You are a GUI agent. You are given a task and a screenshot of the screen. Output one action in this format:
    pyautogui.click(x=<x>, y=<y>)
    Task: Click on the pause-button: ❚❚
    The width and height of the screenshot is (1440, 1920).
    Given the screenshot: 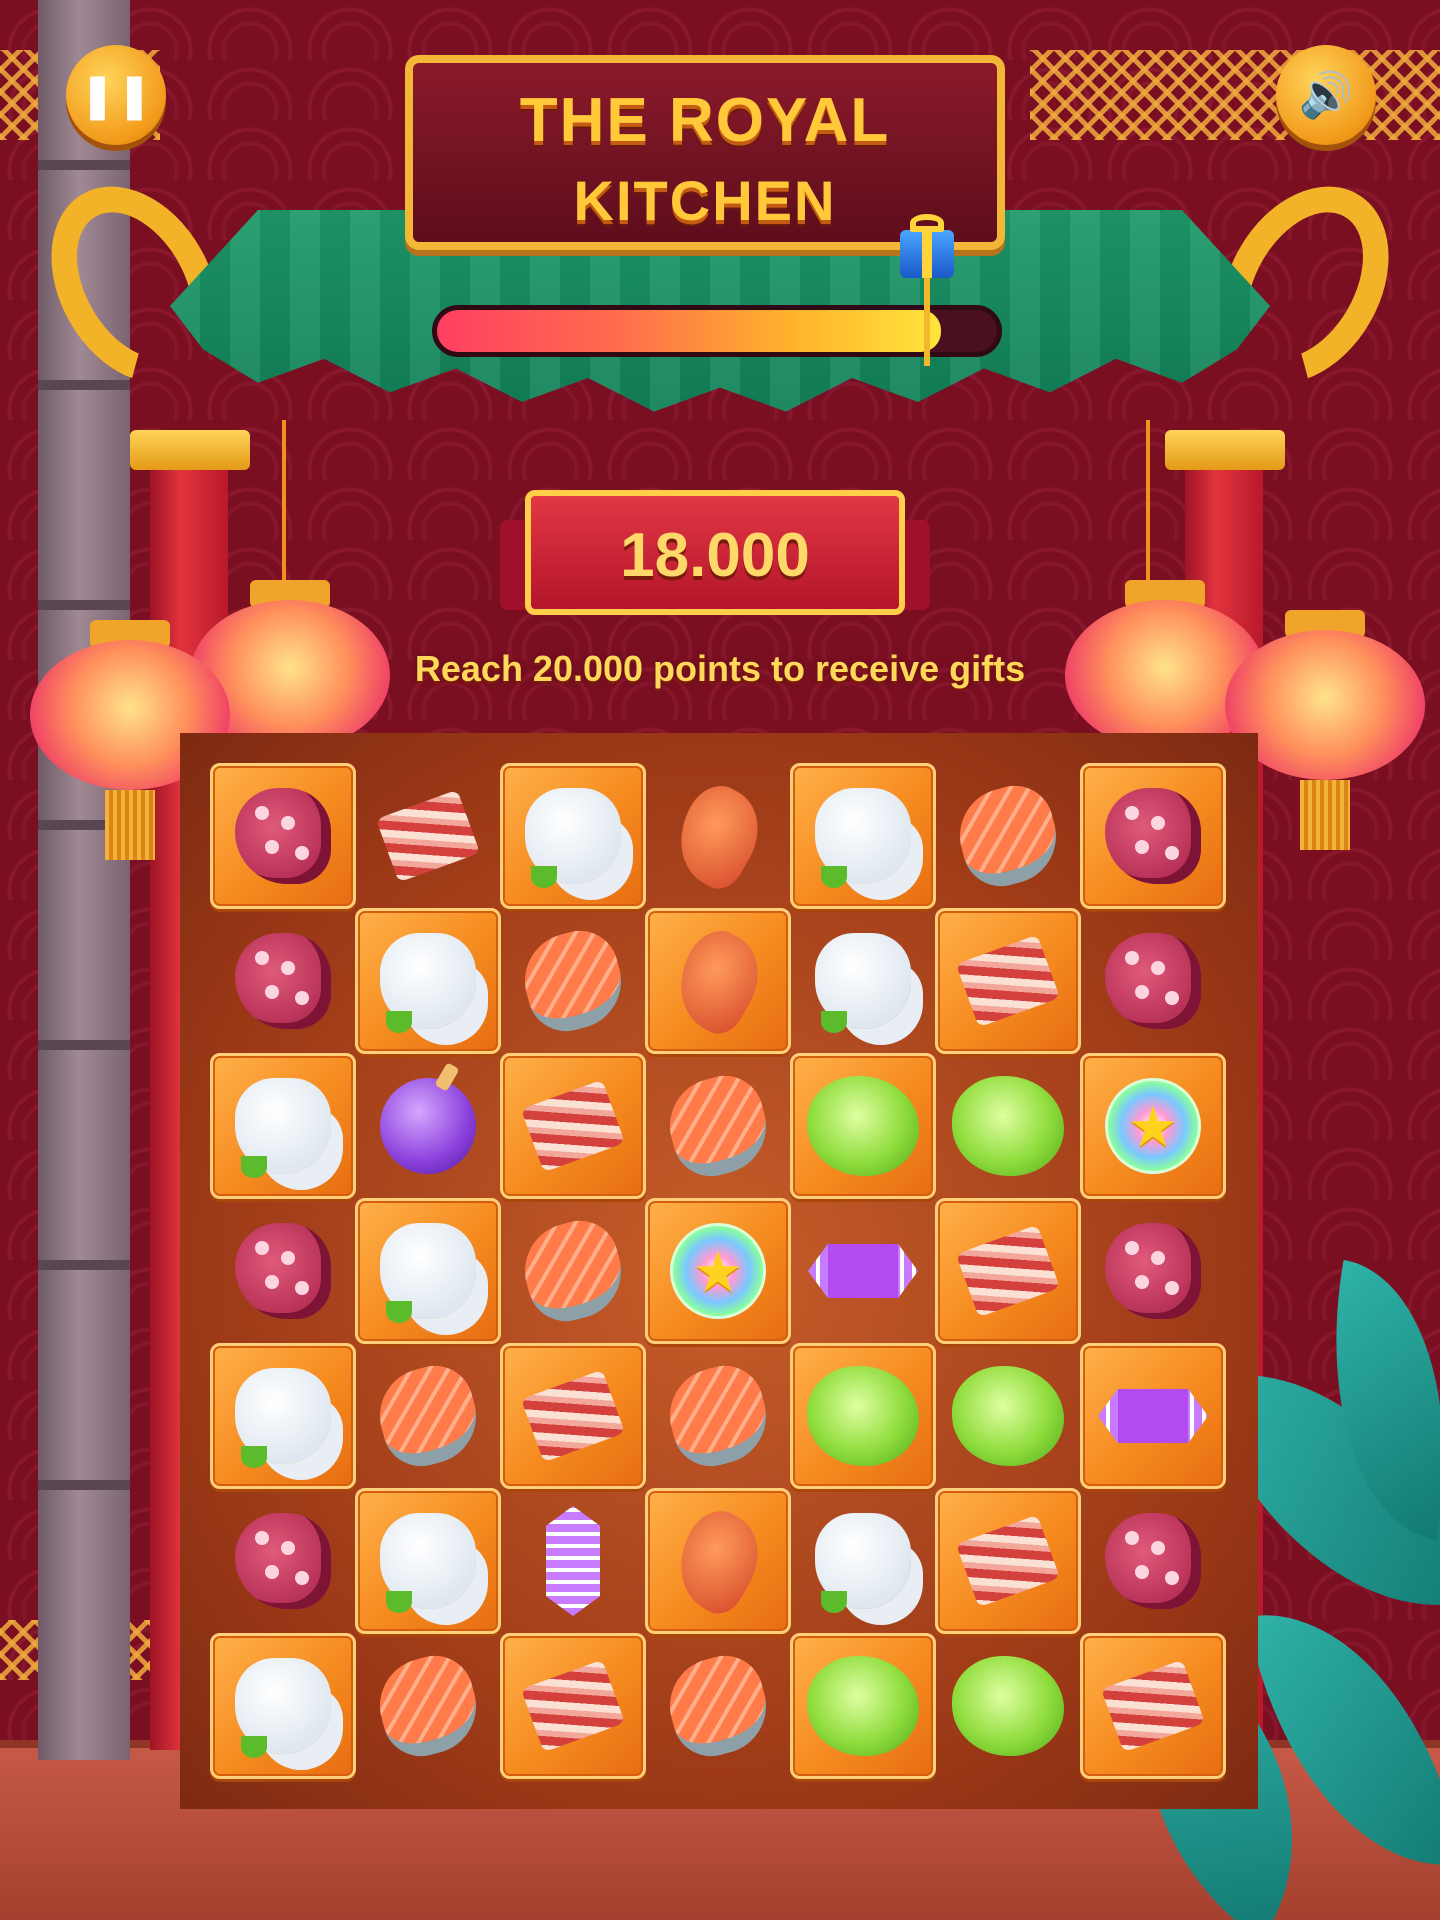 What is the action you would take?
    pyautogui.click(x=116, y=95)
    